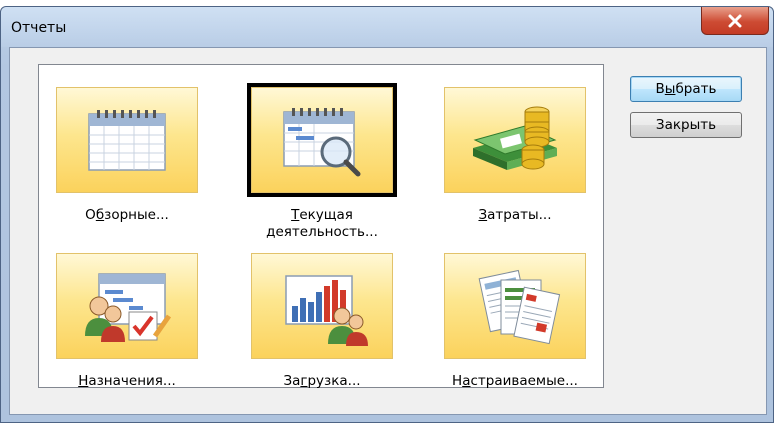 The image size is (774, 423). I want to click on tile-overview-image, so click(127, 140).